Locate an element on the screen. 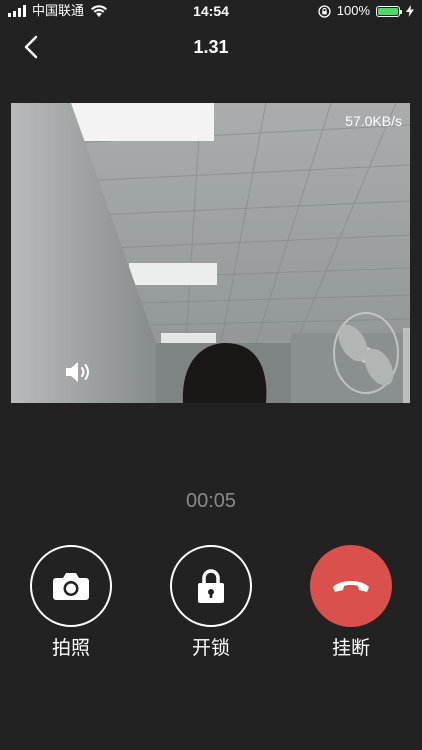 This screenshot has width=422, height=750. unlock-button: 开锁 is located at coordinates (211, 603).